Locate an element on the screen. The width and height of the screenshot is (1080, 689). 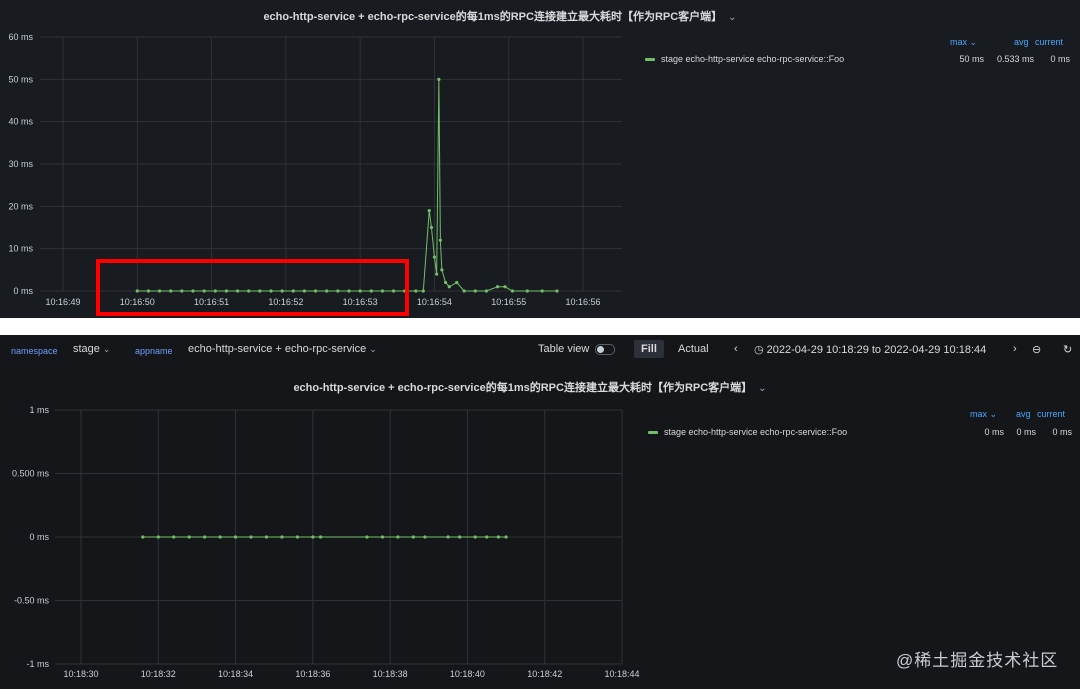
clock-icon: ◷ is located at coordinates (759, 350).